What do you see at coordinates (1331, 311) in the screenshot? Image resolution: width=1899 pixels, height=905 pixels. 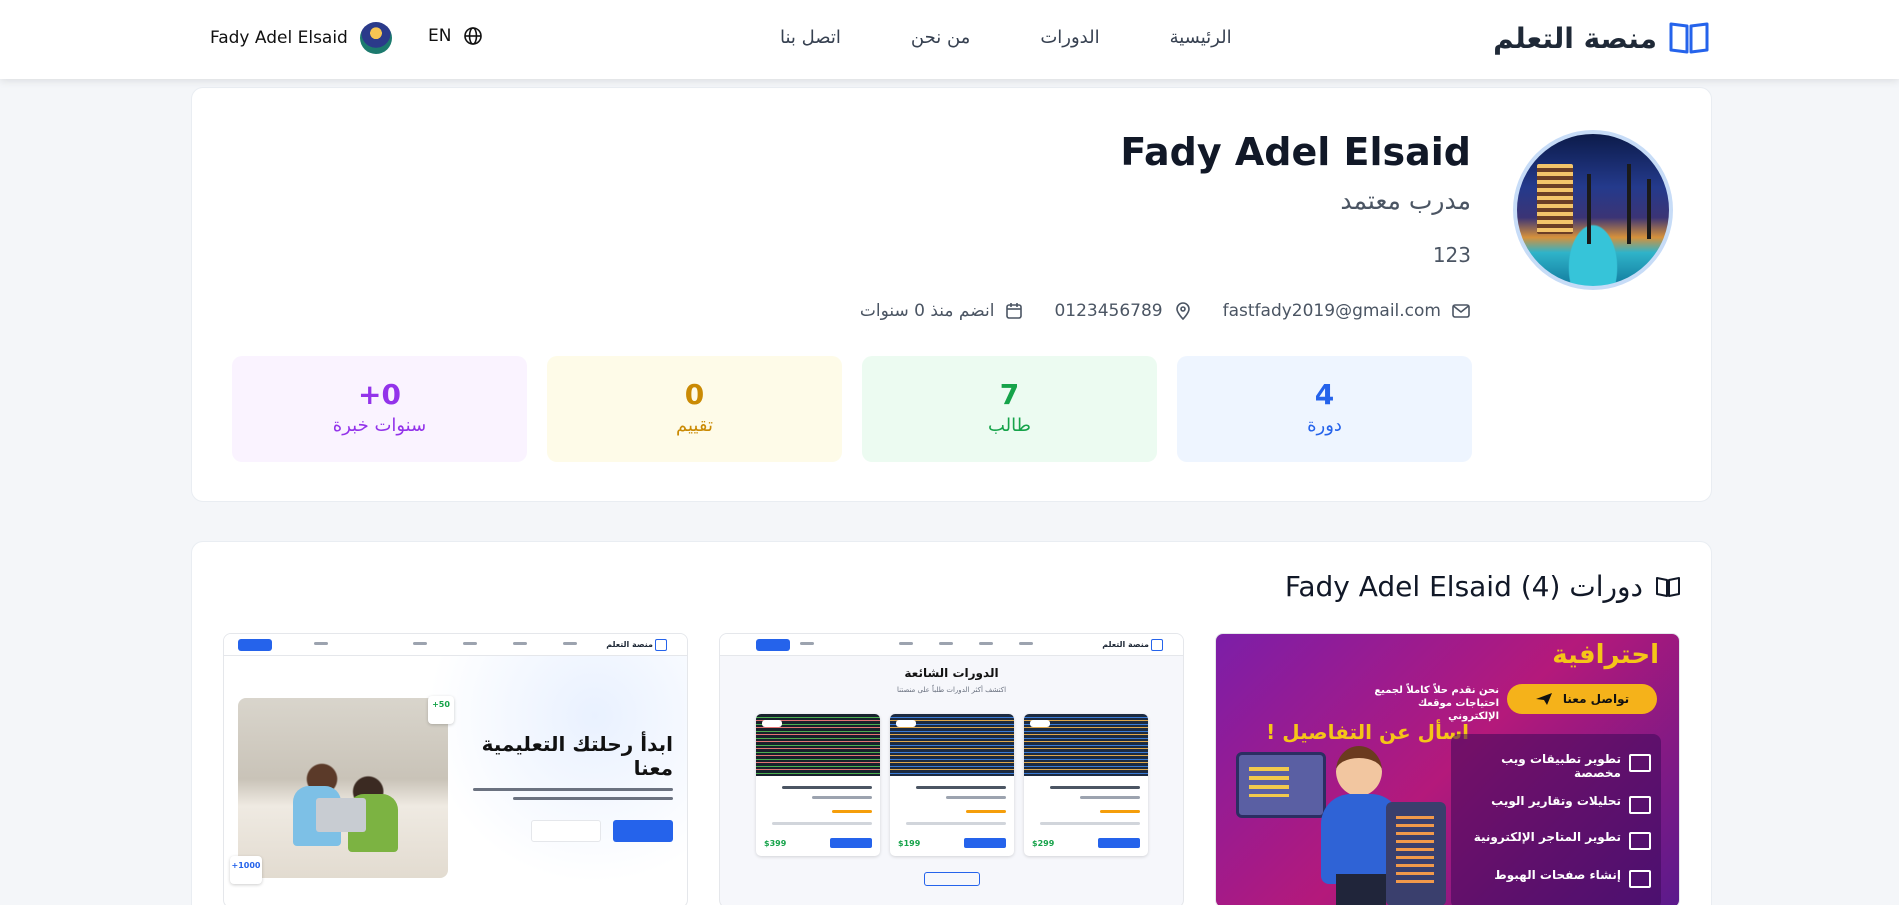 I see `email-text: fastfady2019@gmail.com` at bounding box center [1331, 311].